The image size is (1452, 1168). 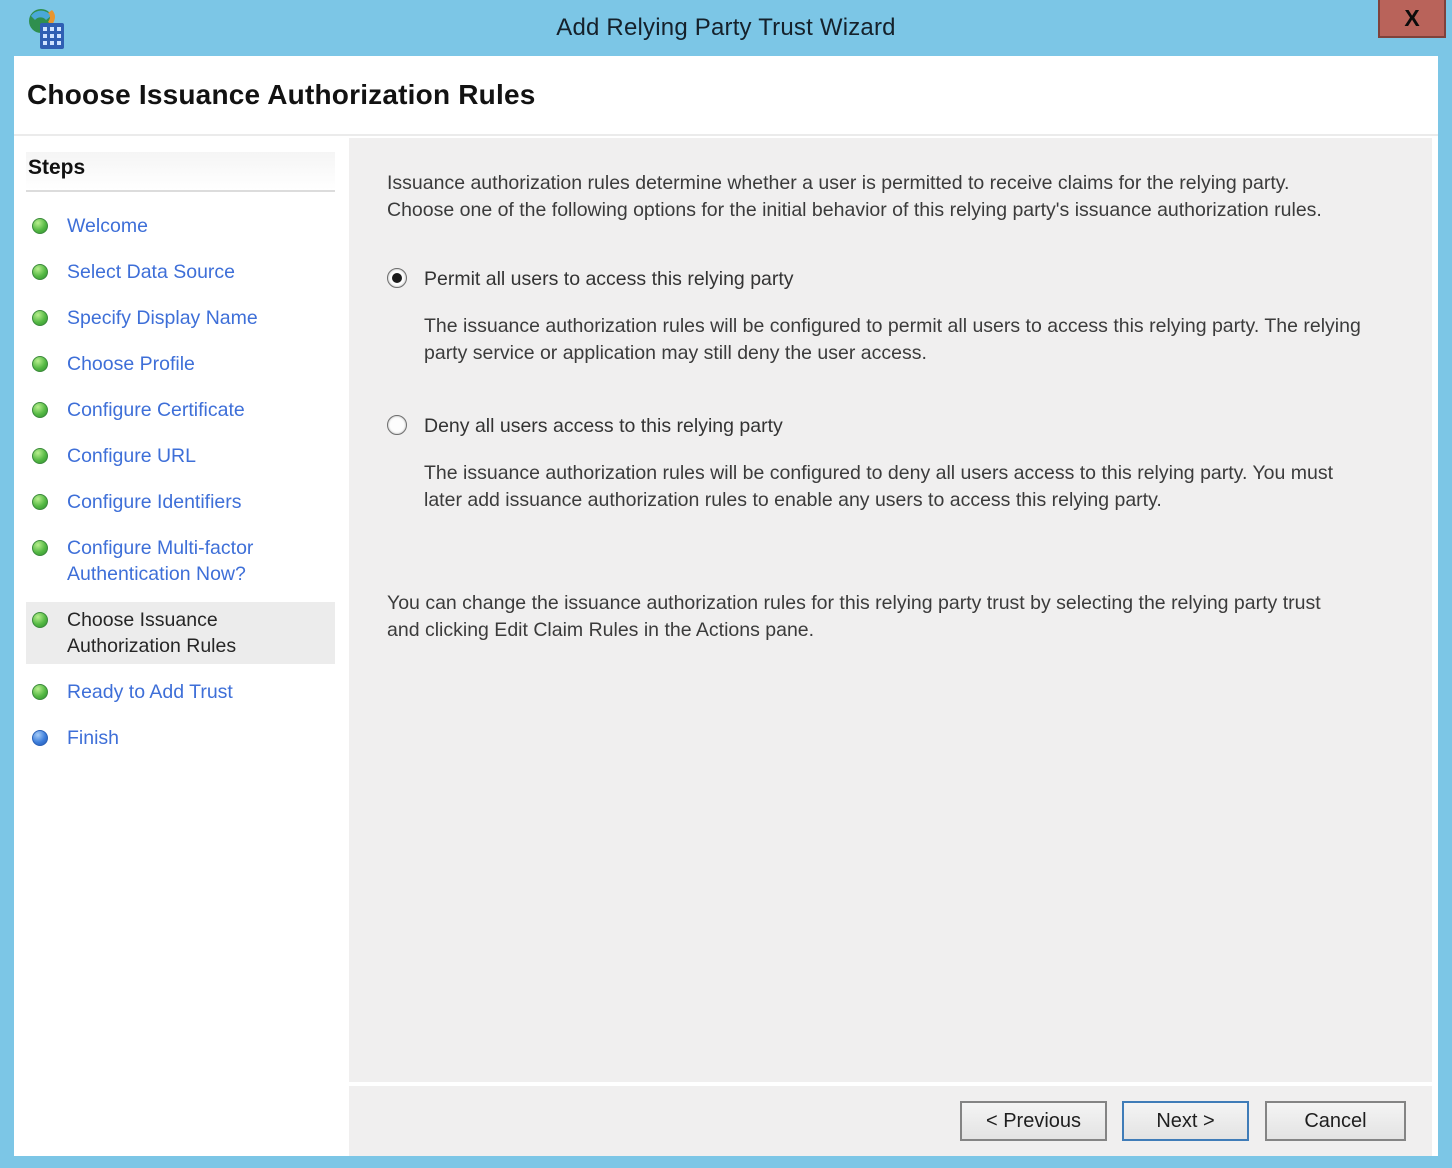 I want to click on sidebar-item-specify-display-name: Specify Display Name, so click(x=180, y=318).